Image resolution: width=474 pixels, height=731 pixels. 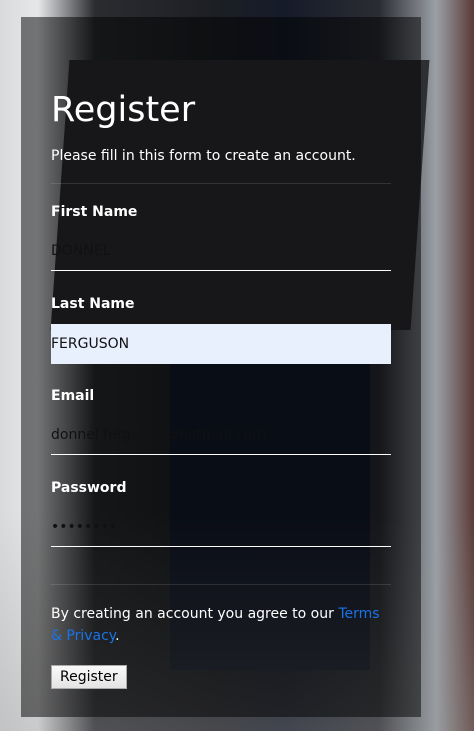 I want to click on terms-end: ., so click(x=117, y=636).